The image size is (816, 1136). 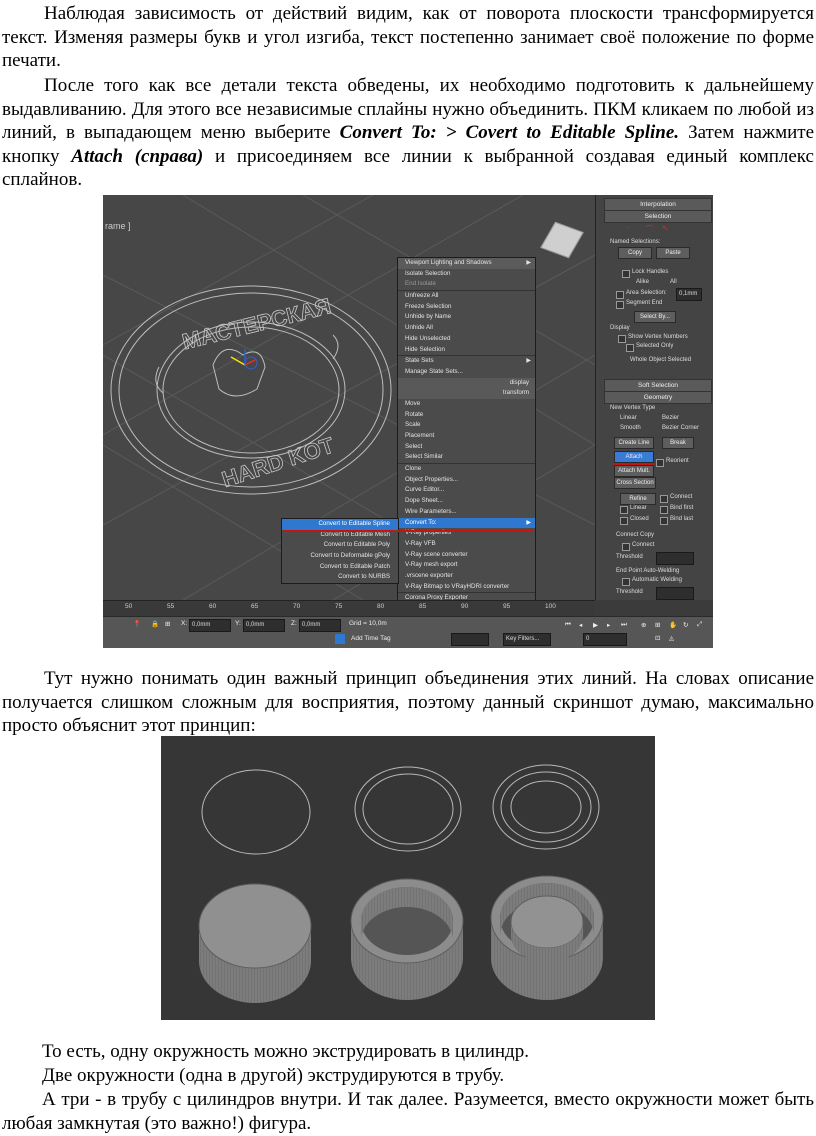 What do you see at coordinates (118, 226) in the screenshot?
I see `viewport-label: rame ]` at bounding box center [118, 226].